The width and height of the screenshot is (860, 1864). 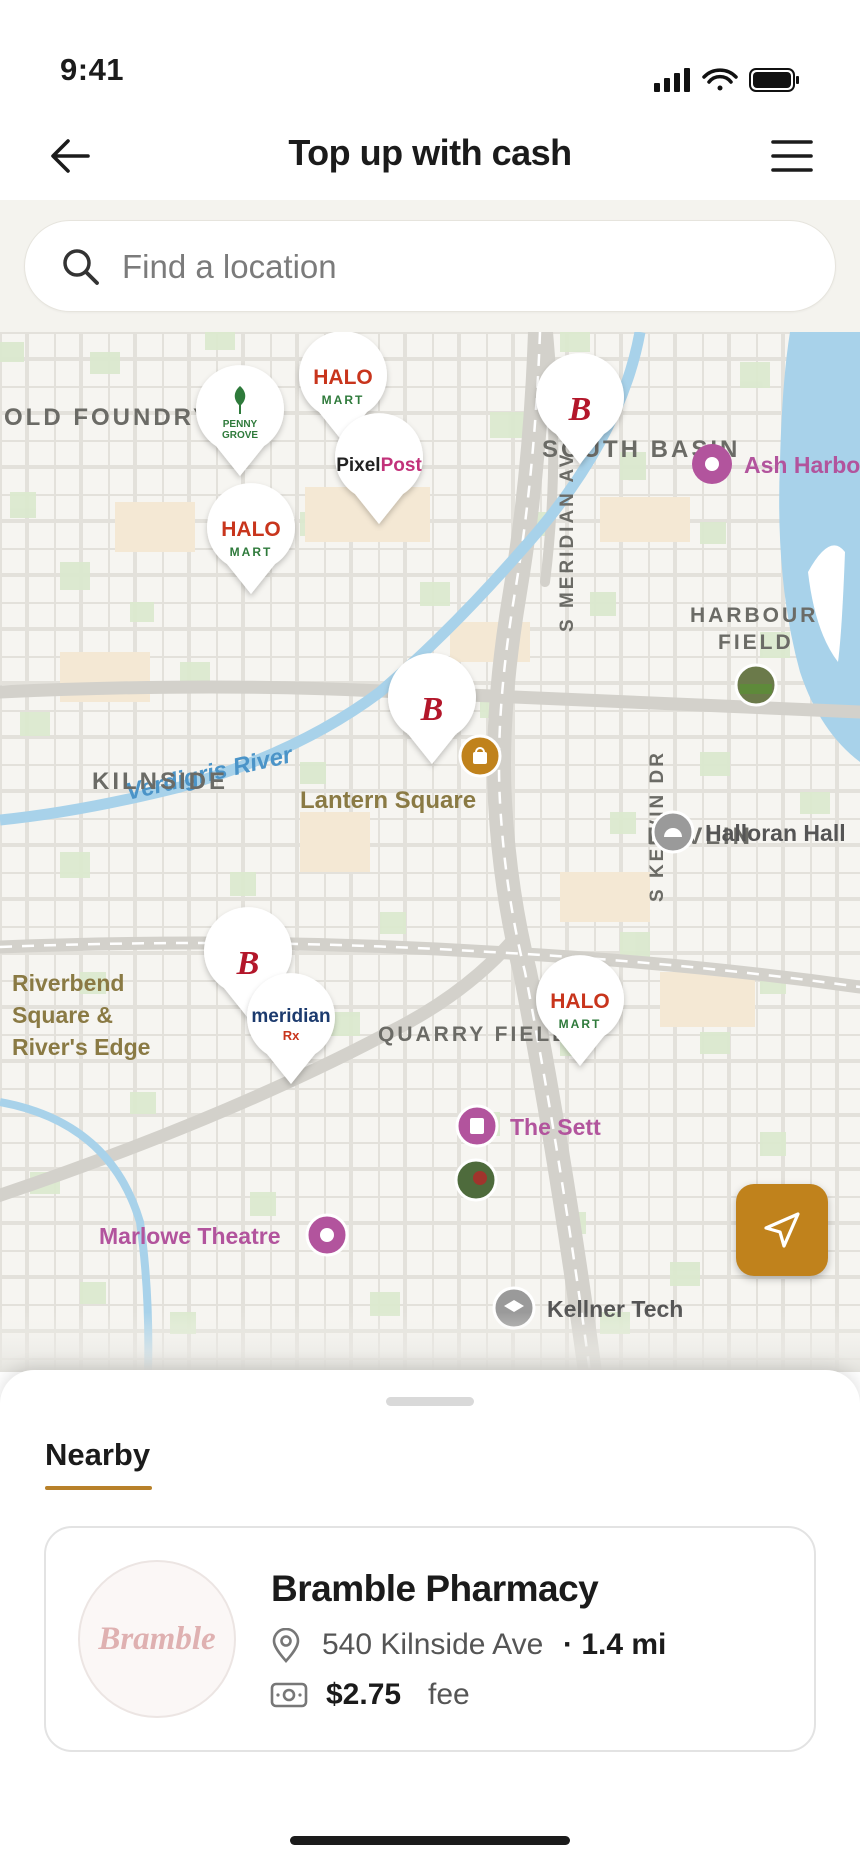 I want to click on poi-harbour-field-photo, so click(x=756, y=685).